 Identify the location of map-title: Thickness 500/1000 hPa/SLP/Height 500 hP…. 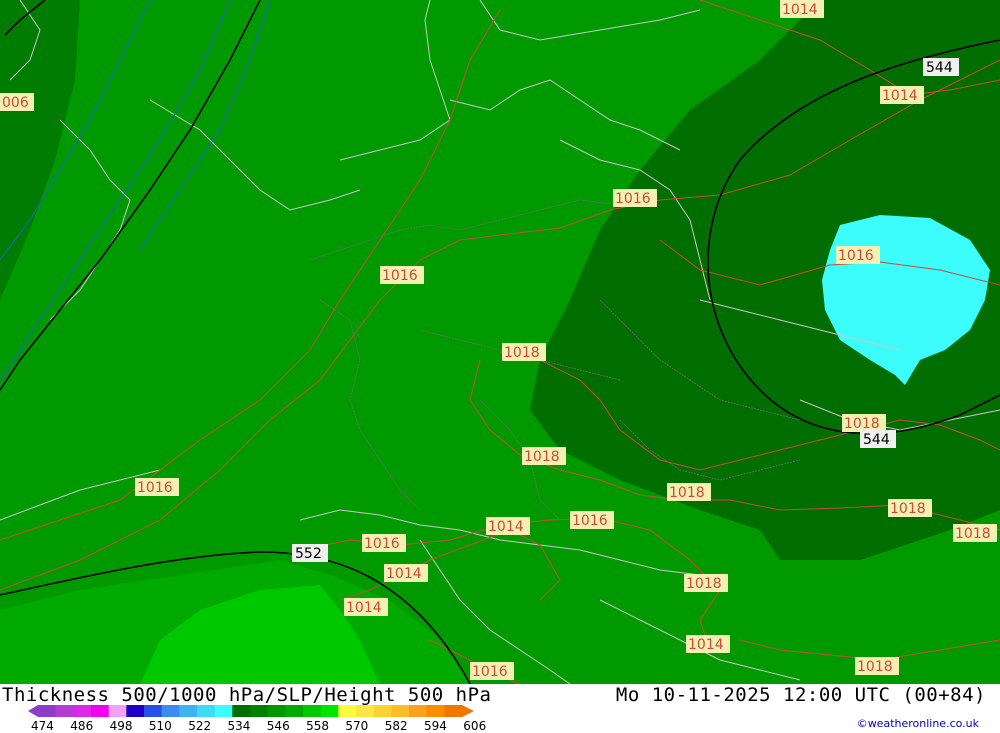
(247, 695).